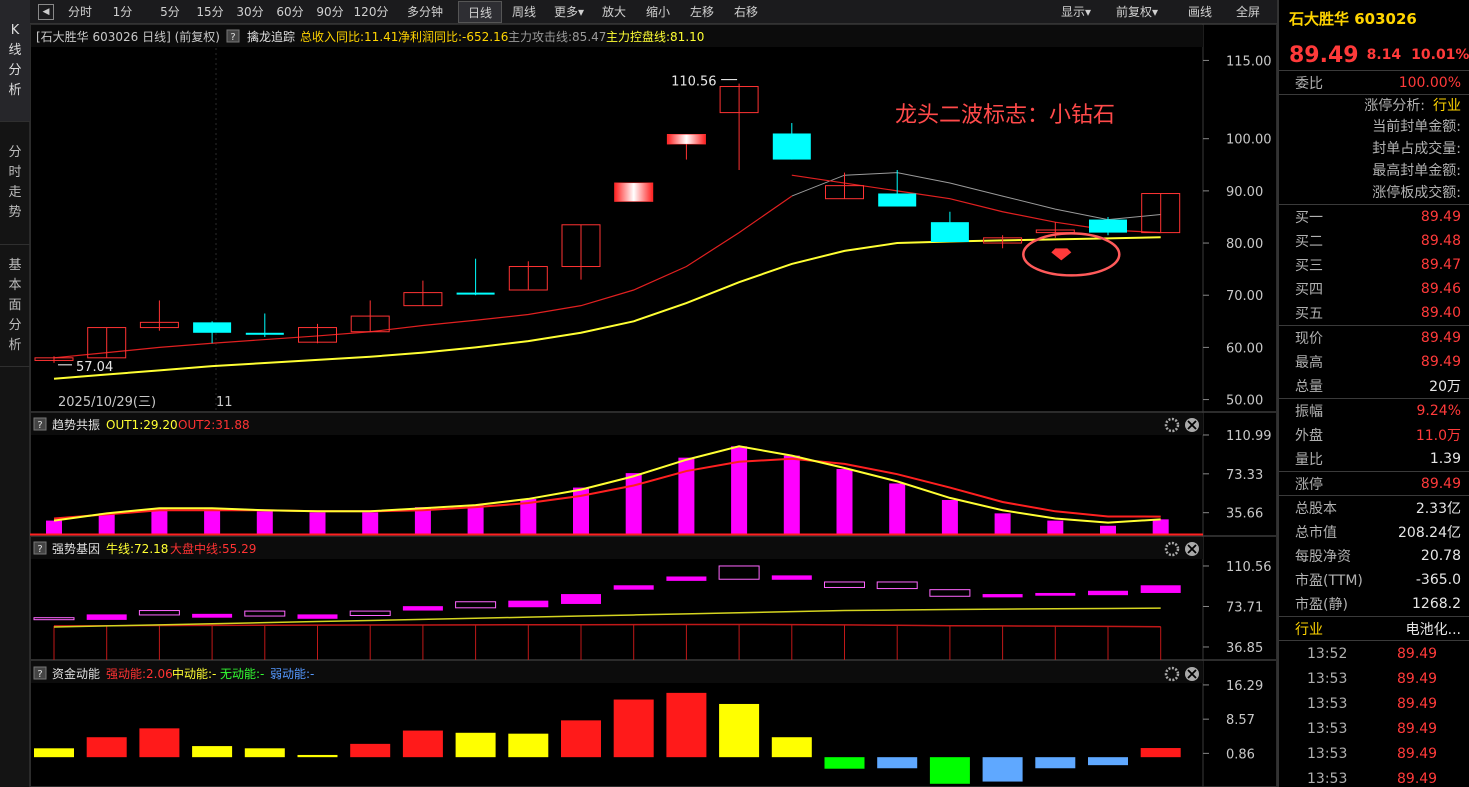 The height and width of the screenshot is (787, 1469). What do you see at coordinates (15, 152) in the screenshot?
I see `tab-char: 分` at bounding box center [15, 152].